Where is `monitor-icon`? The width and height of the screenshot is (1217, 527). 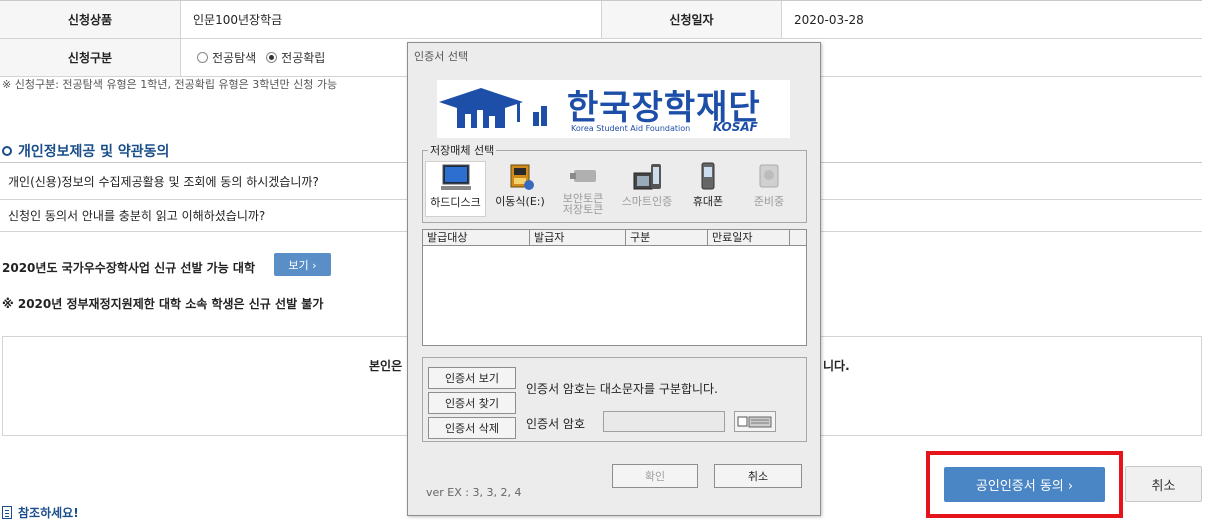 monitor-icon is located at coordinates (455, 177).